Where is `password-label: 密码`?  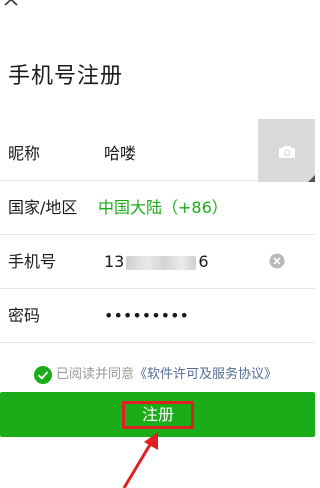 password-label: 密码 is located at coordinates (24, 315).